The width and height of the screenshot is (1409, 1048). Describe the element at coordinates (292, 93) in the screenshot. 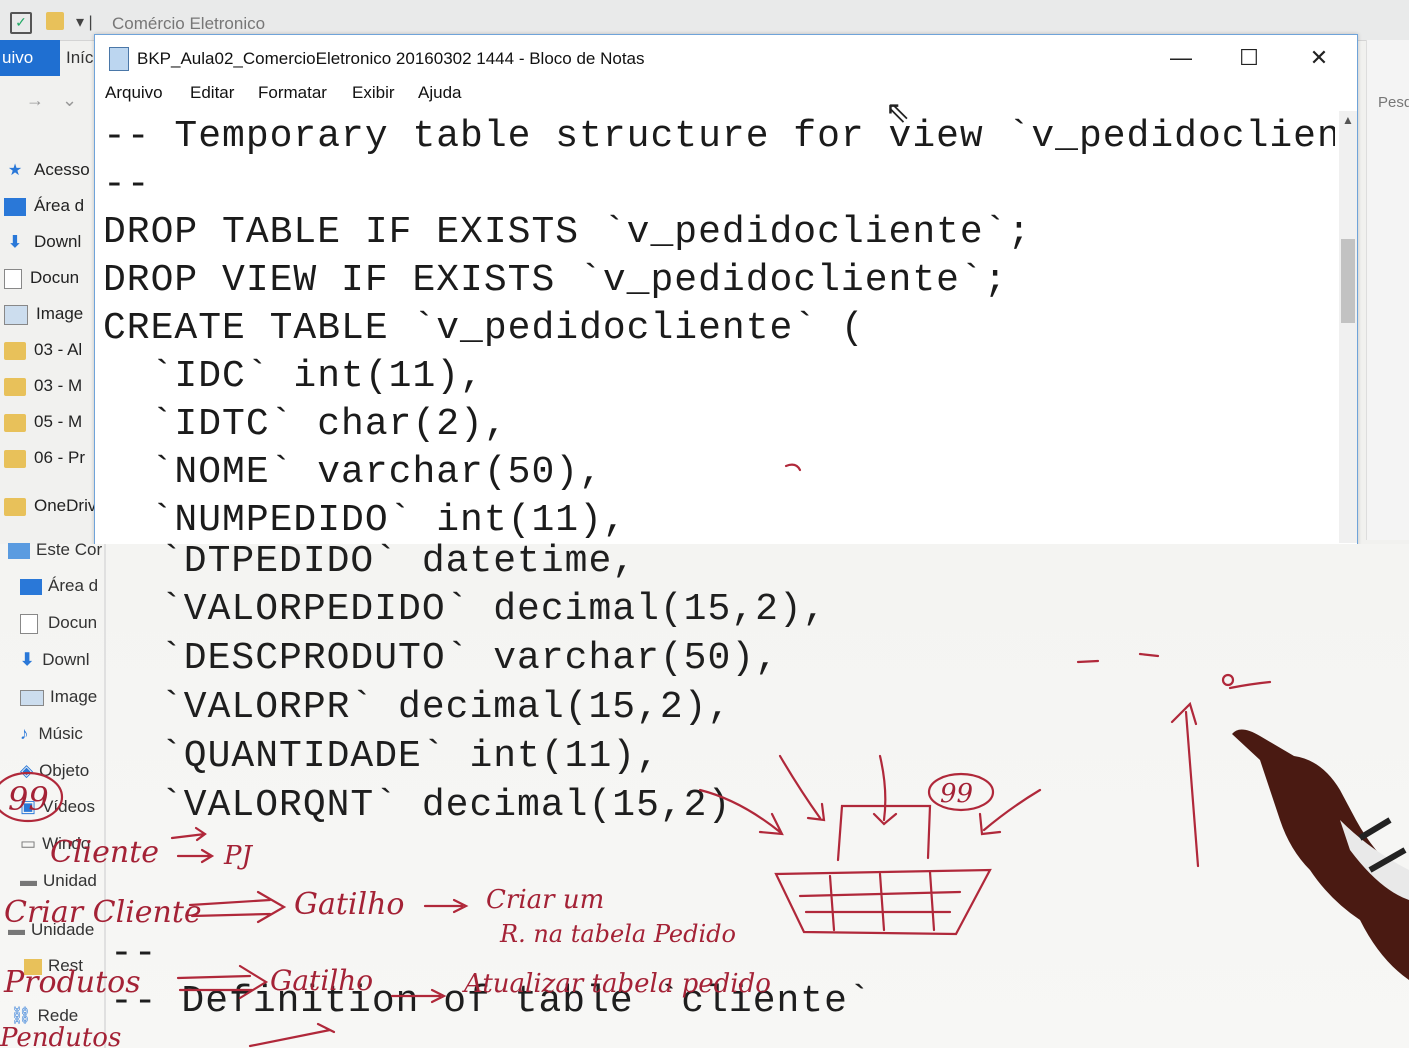

I see `menu-formatar: Formatar` at that location.